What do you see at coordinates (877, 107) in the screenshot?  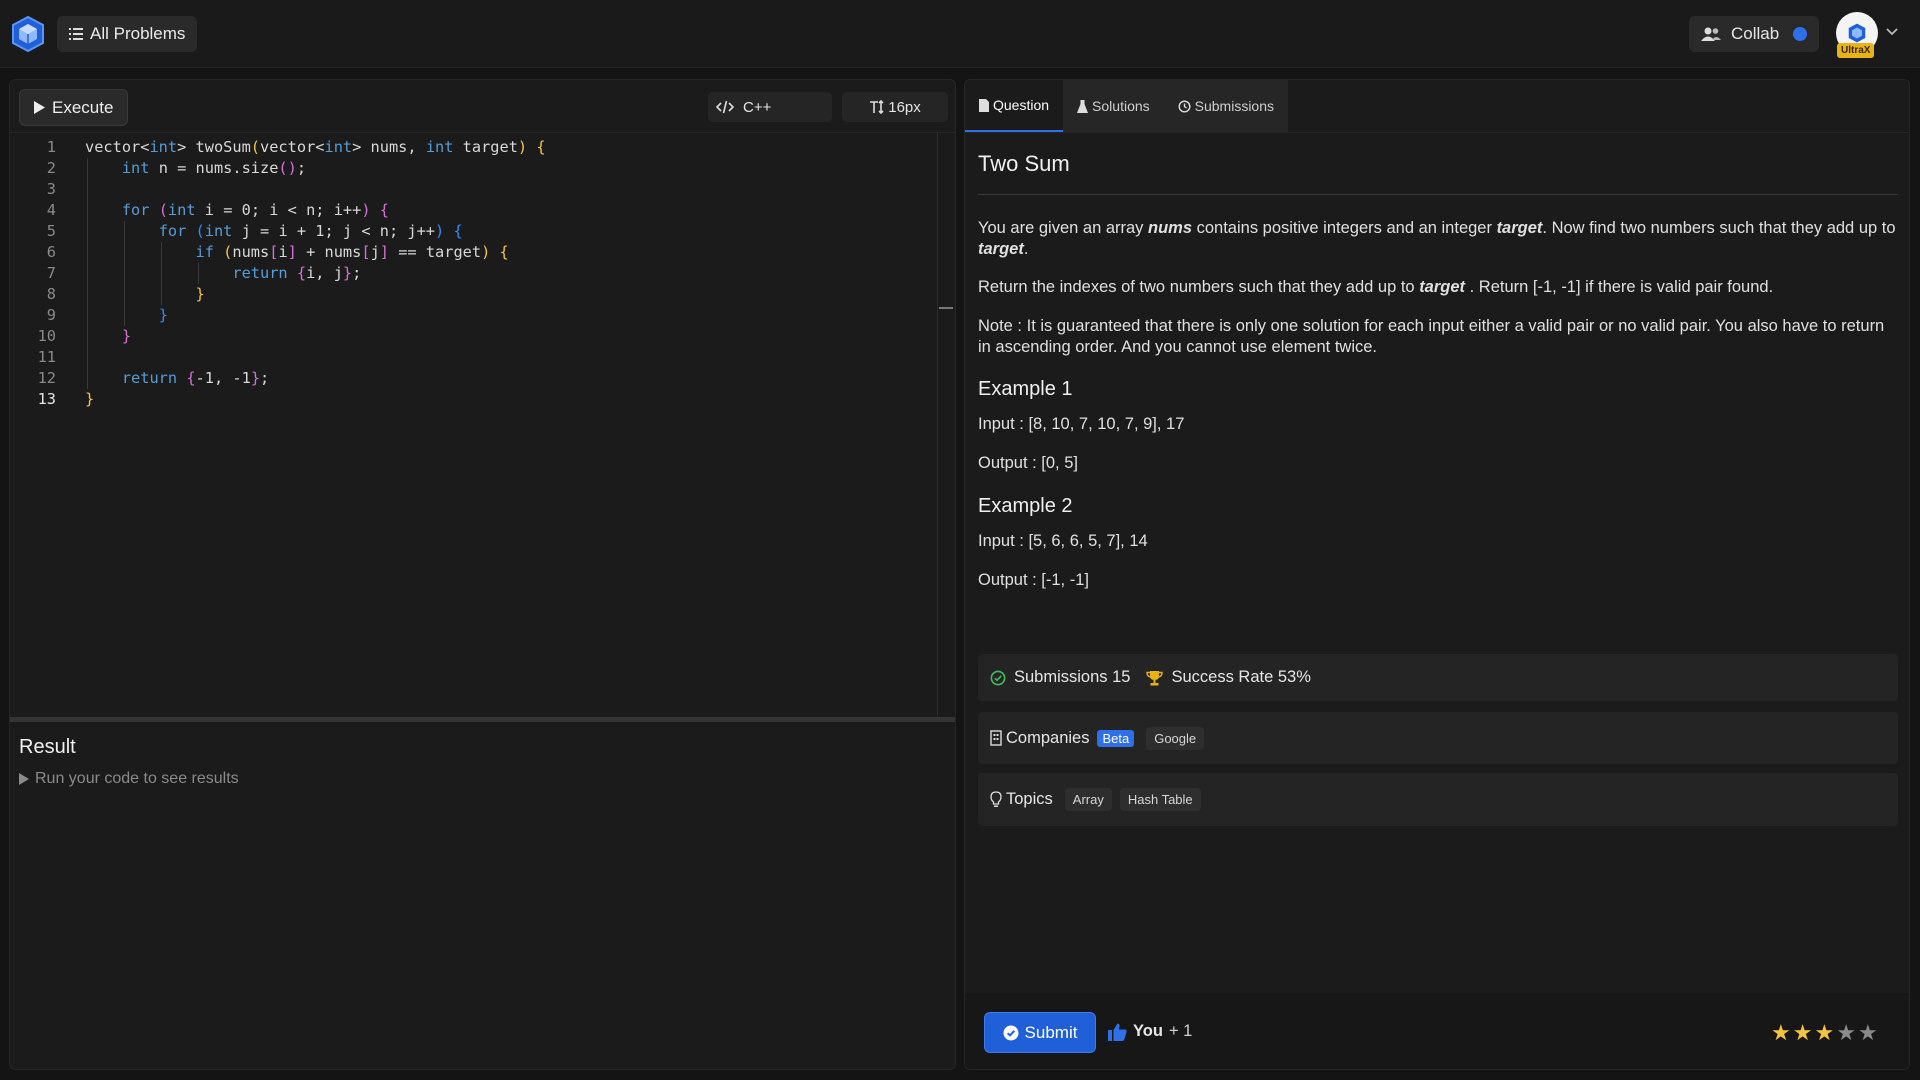 I see `text-size-icon` at bounding box center [877, 107].